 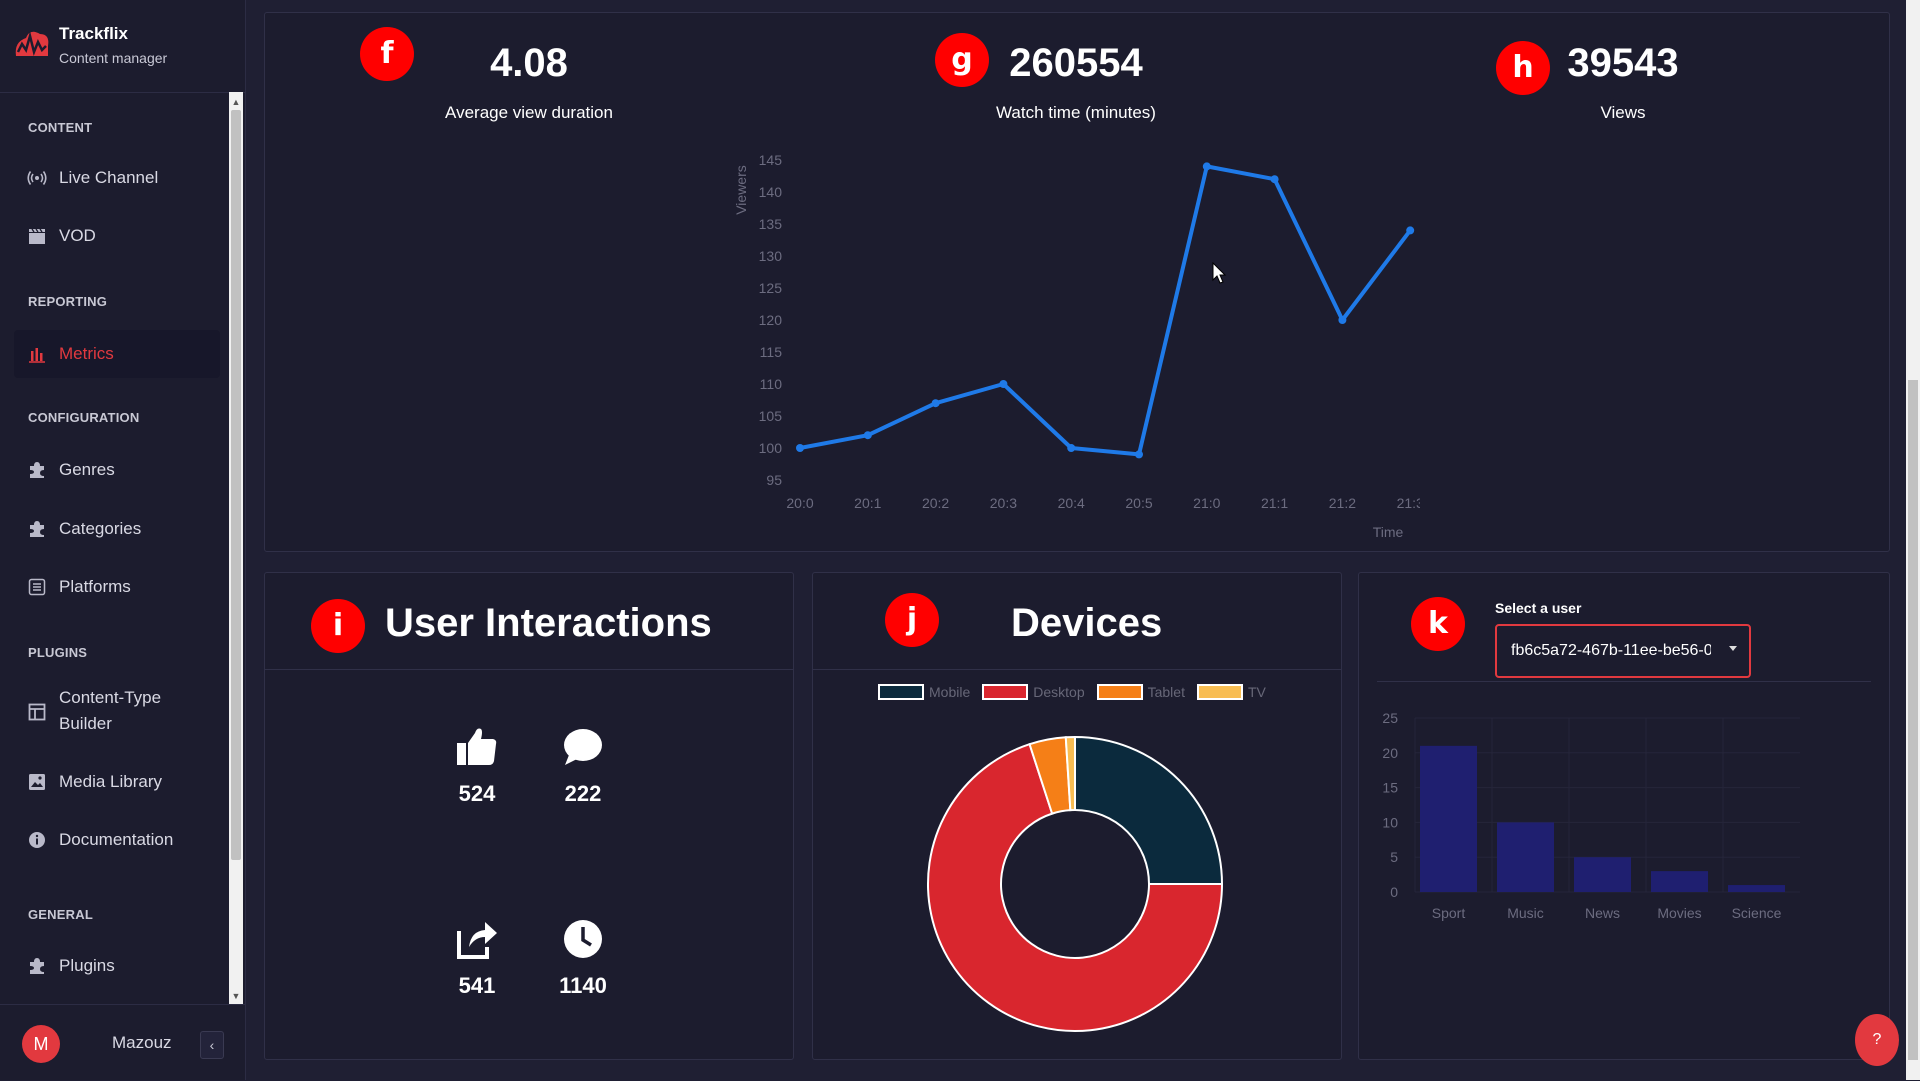 I want to click on y-tick-label: 100, so click(x=771, y=448).